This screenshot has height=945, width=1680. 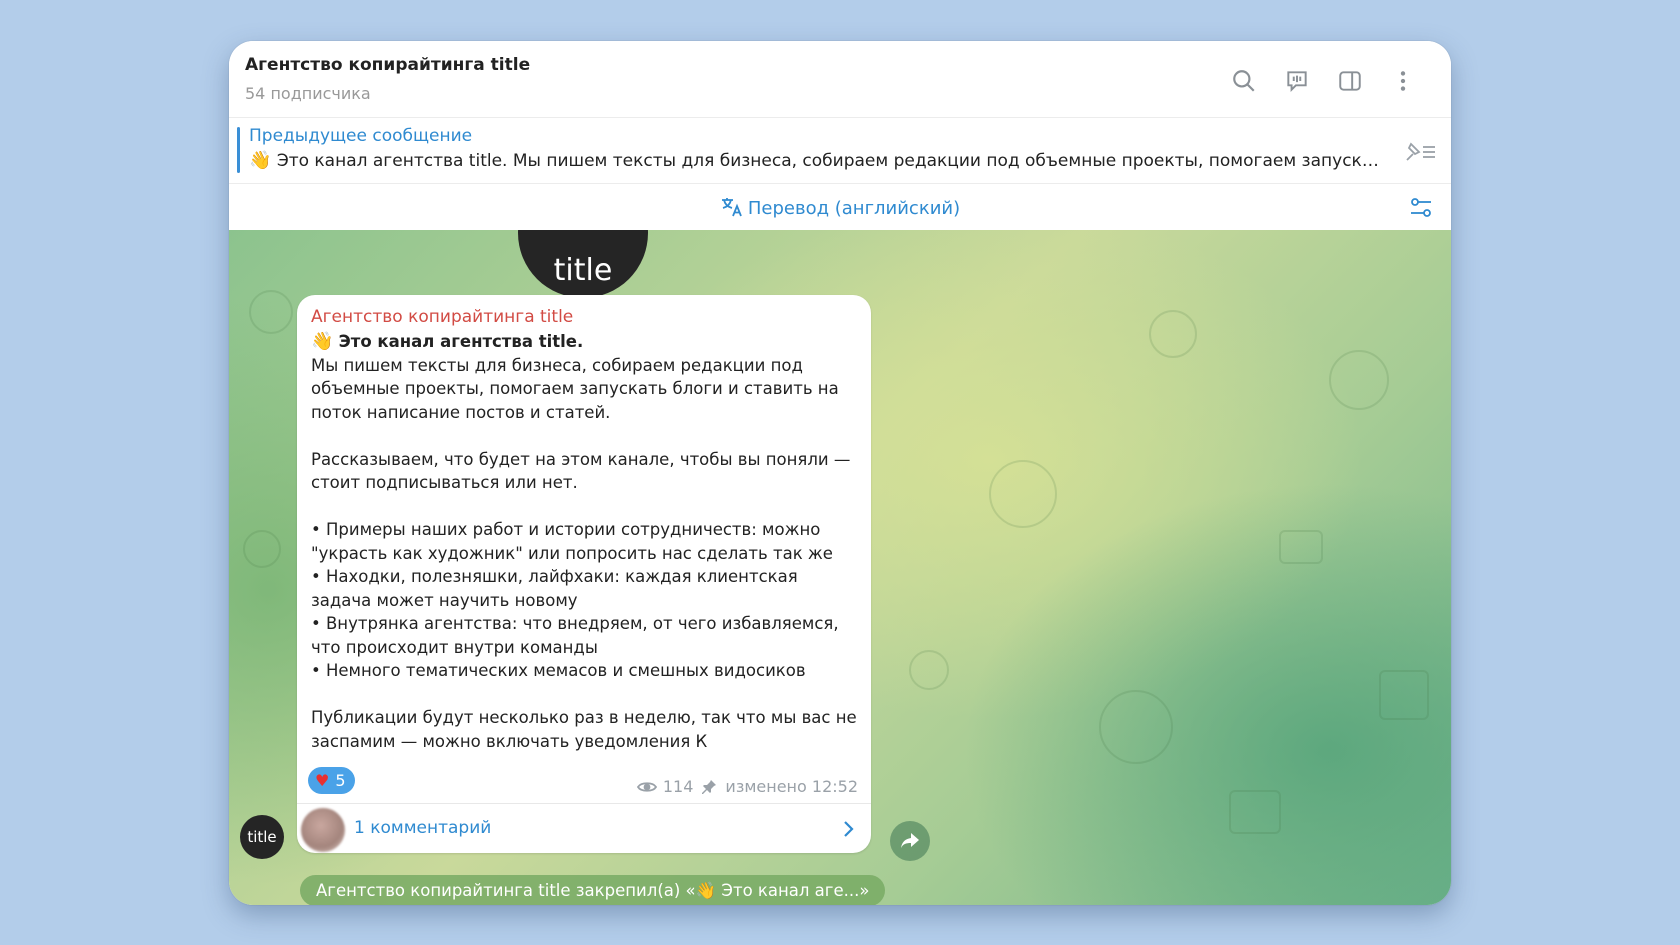 I want to click on view-count: 114, so click(x=678, y=786).